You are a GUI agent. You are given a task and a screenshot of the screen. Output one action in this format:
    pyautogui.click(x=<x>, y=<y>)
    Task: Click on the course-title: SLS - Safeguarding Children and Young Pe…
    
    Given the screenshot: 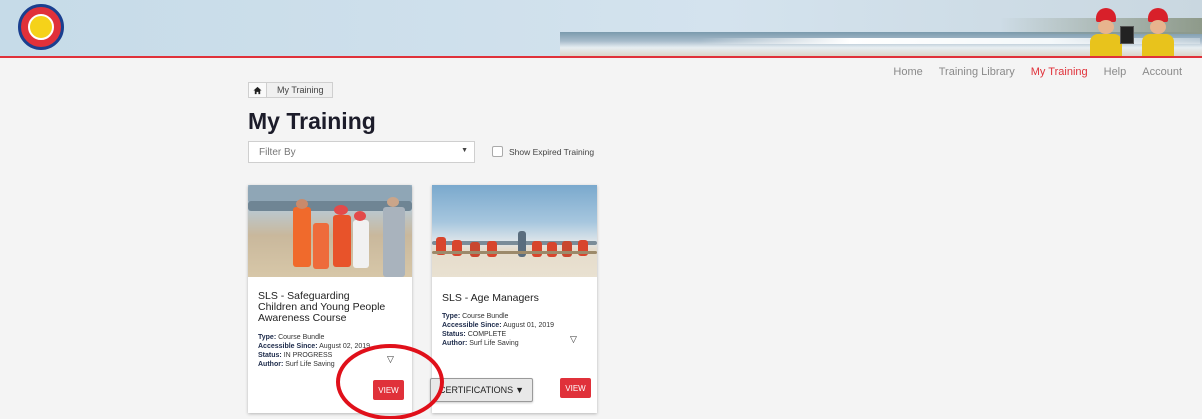 What is the action you would take?
    pyautogui.click(x=323, y=307)
    